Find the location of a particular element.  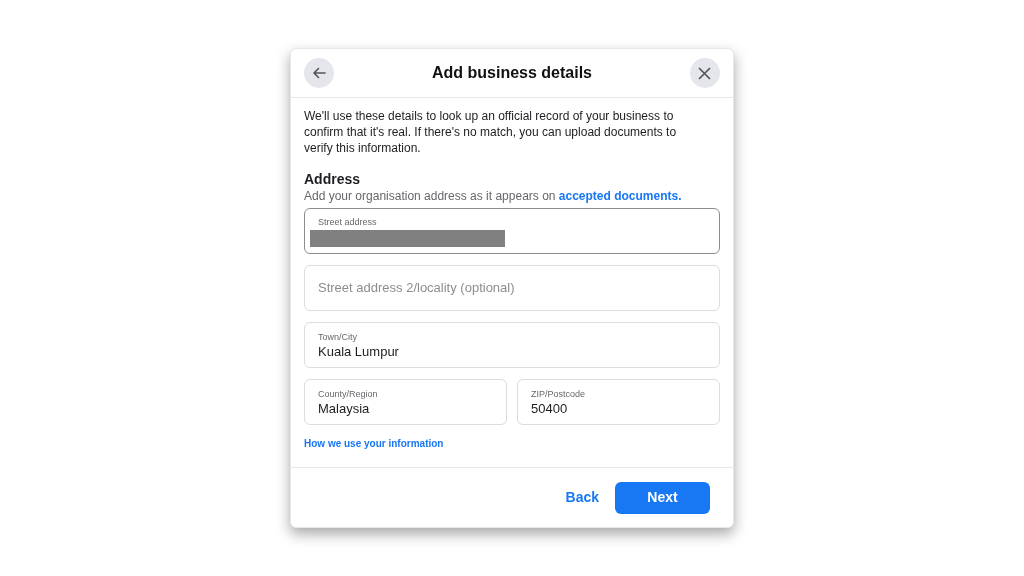

back-button: Back is located at coordinates (582, 497).